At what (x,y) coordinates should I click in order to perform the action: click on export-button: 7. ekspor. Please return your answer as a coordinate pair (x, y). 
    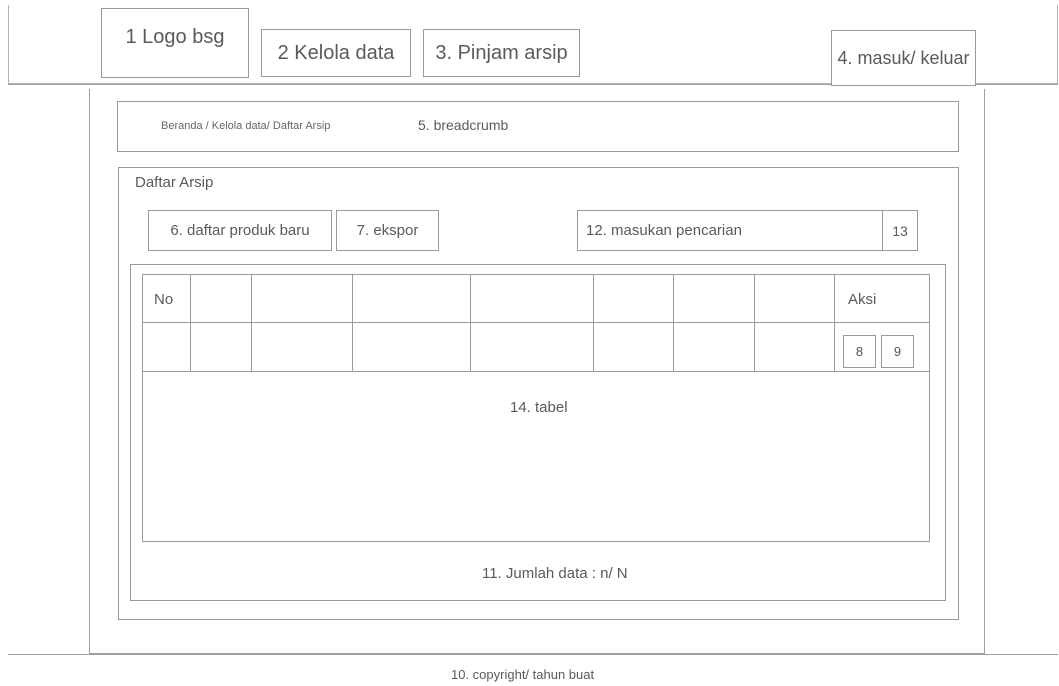
    Looking at the image, I should click on (387, 230).